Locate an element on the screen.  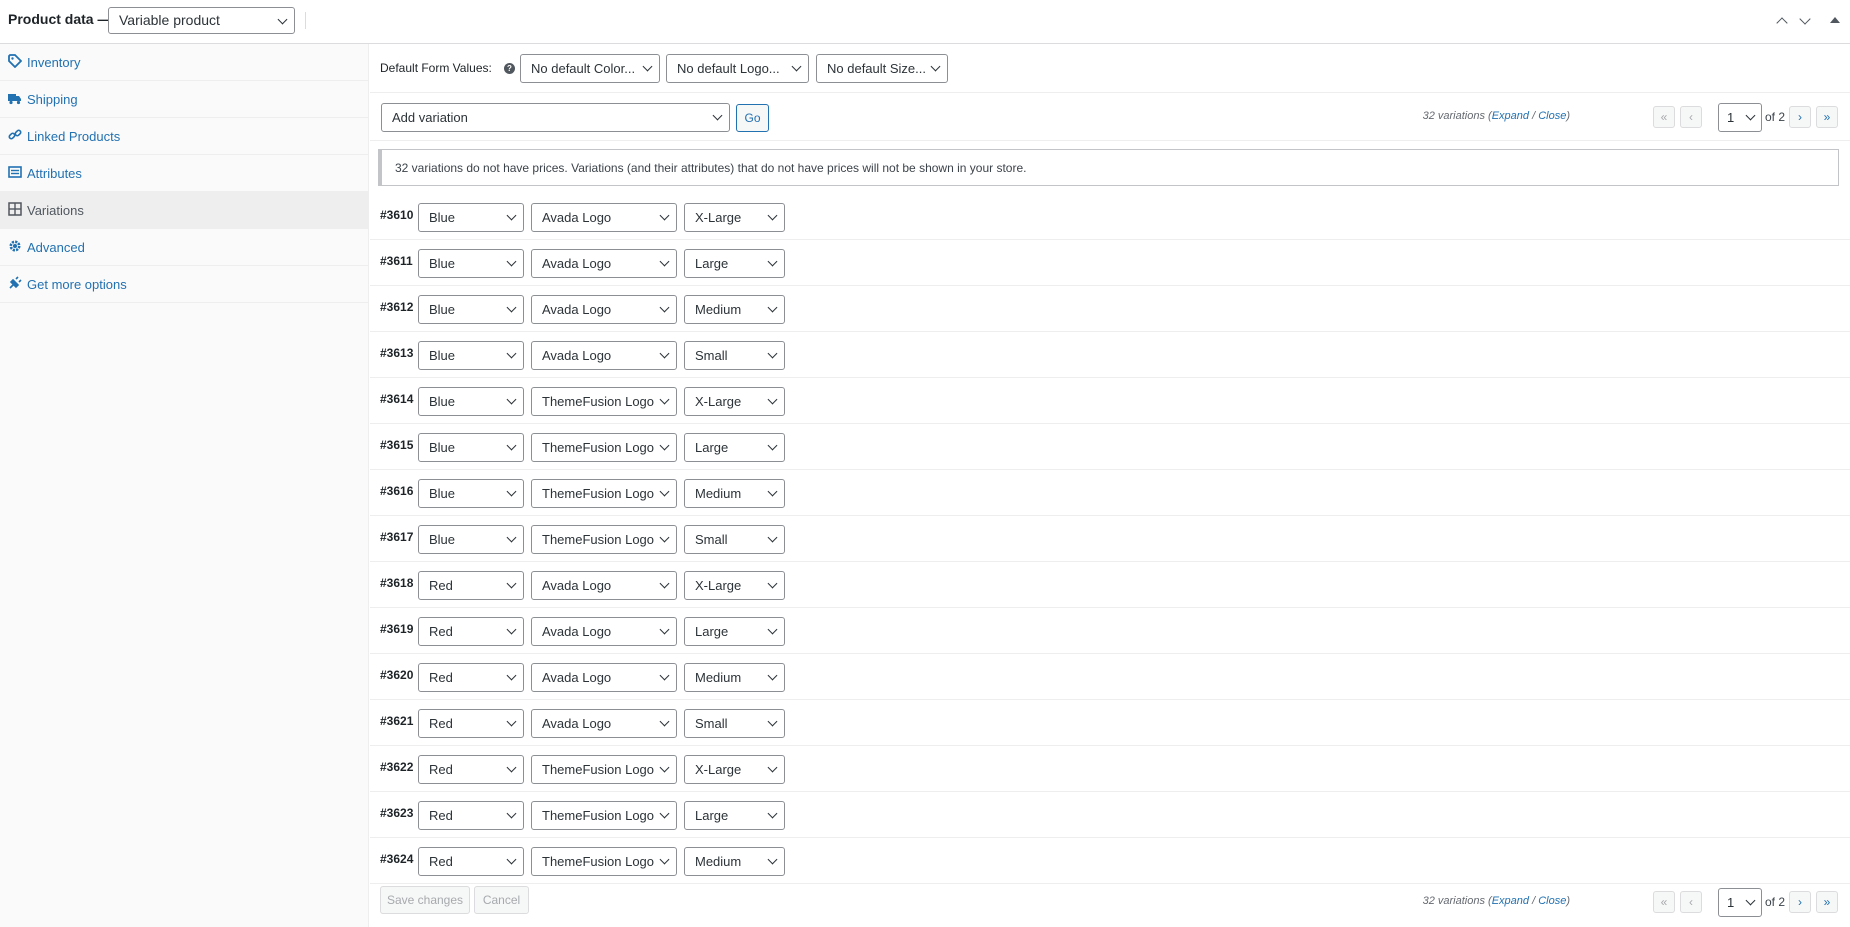
variation-row: #3618 Red Avada Logo X-Large is located at coordinates (1110, 585).